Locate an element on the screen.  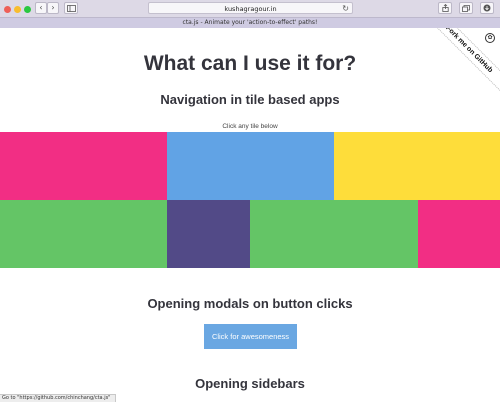
forward-button: › is located at coordinates (53, 8).